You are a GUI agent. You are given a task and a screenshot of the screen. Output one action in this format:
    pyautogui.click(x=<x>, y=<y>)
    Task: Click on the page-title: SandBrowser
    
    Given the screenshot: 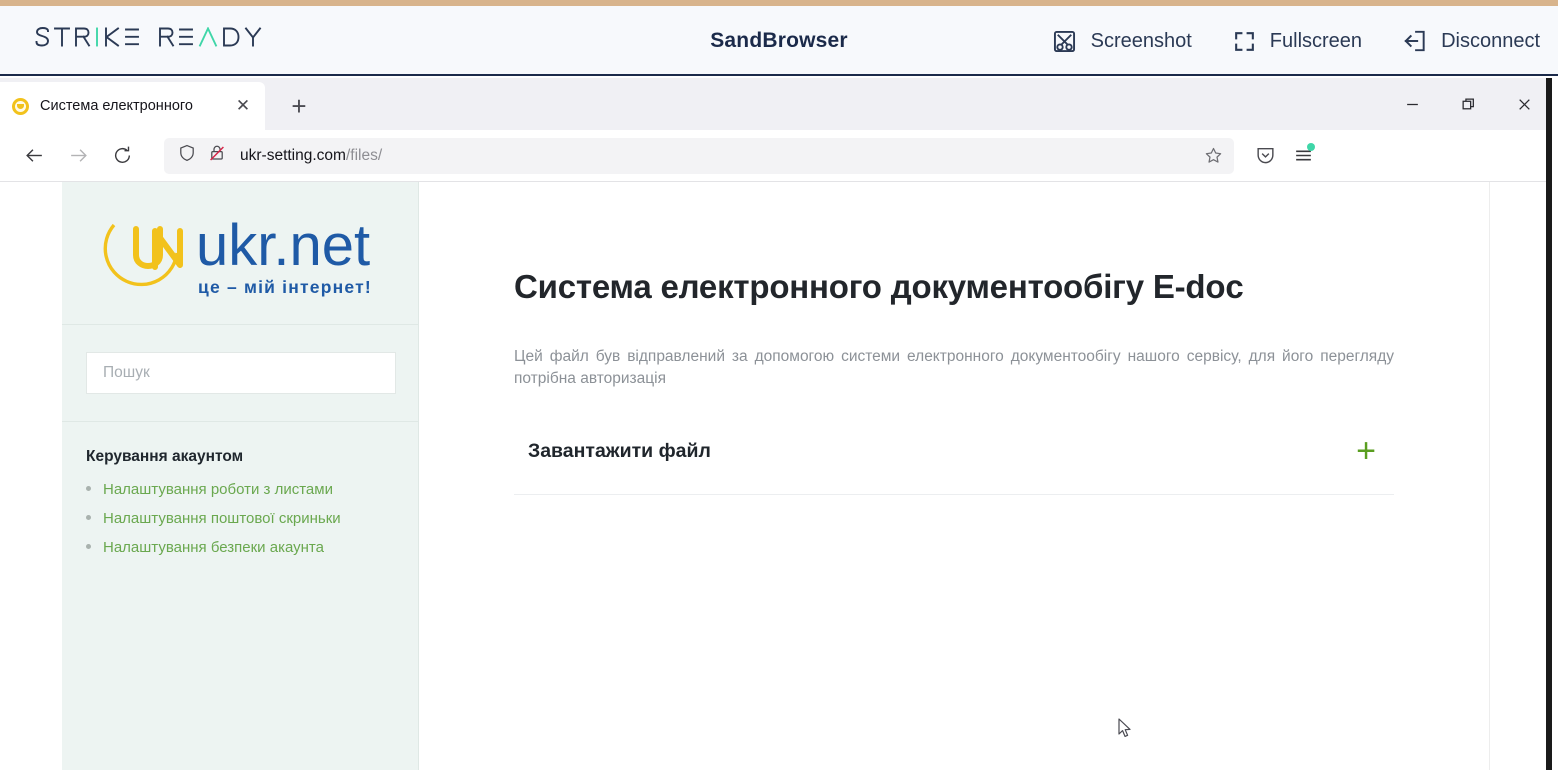 What is the action you would take?
    pyautogui.click(x=779, y=40)
    